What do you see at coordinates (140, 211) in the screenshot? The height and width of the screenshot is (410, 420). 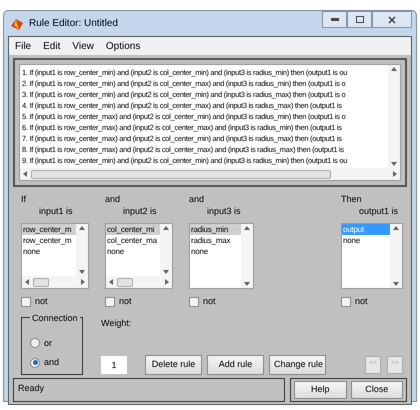 I see `variable-label: input2 is` at bounding box center [140, 211].